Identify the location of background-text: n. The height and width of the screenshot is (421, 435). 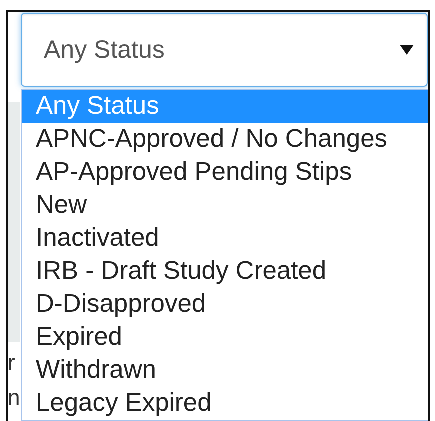
(14, 398).